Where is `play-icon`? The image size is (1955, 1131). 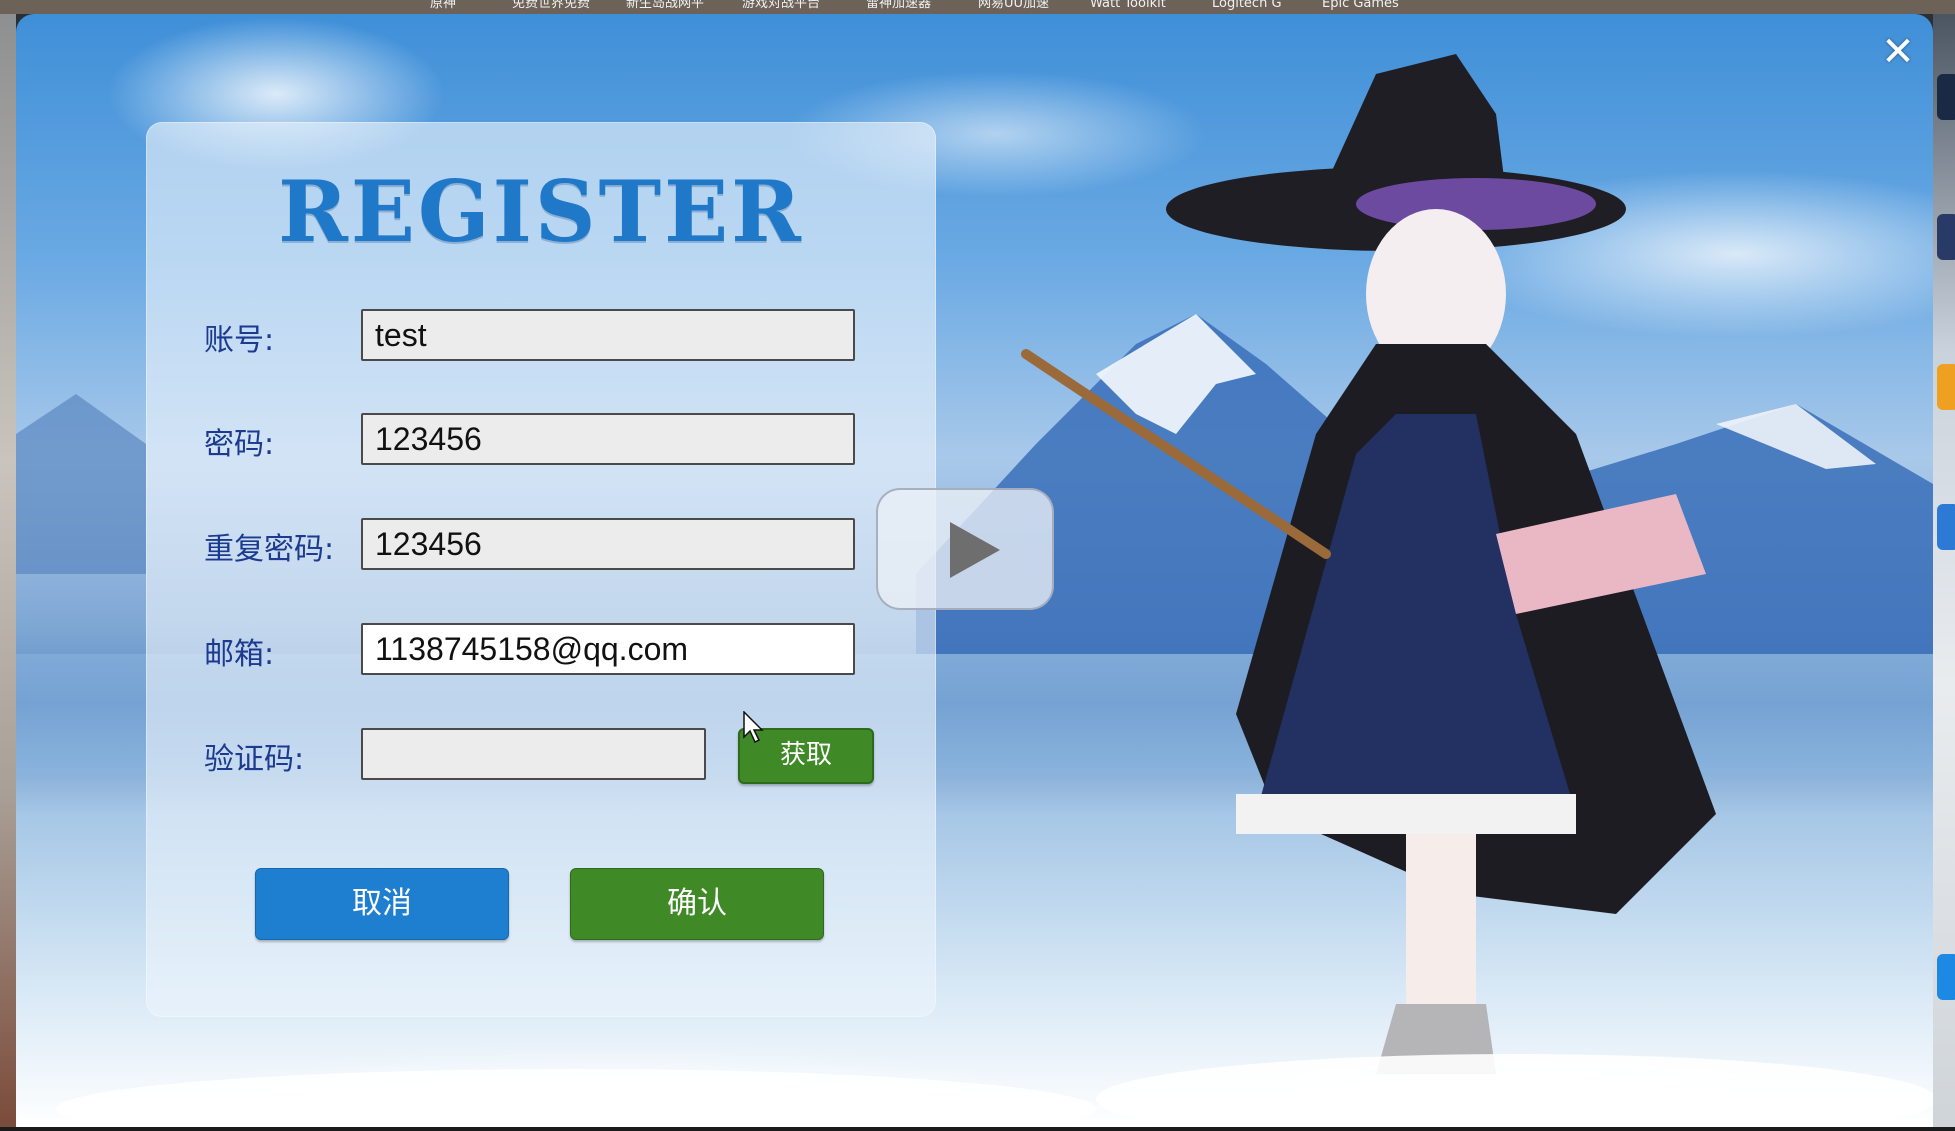 play-icon is located at coordinates (975, 550).